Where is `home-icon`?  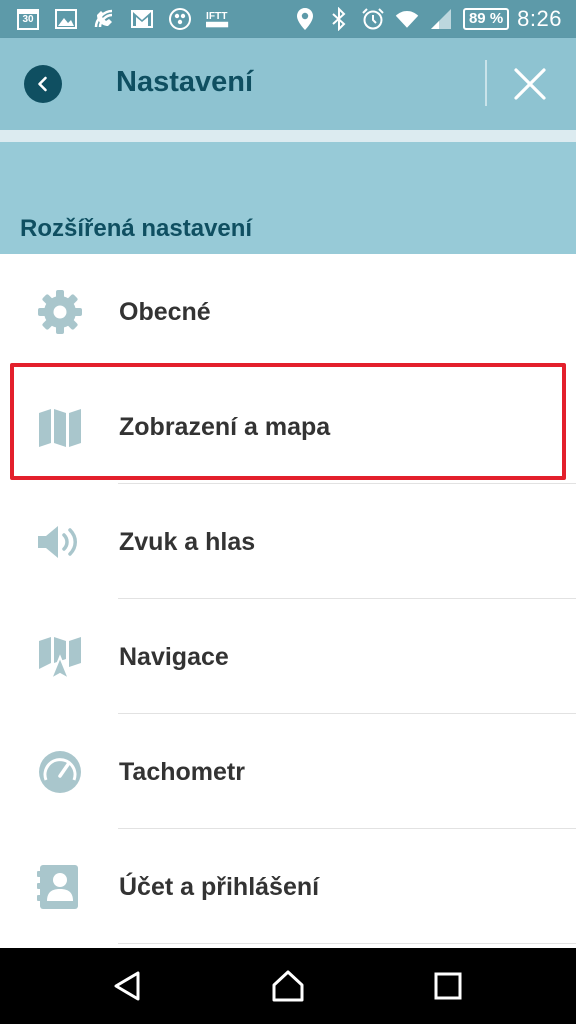 home-icon is located at coordinates (288, 986).